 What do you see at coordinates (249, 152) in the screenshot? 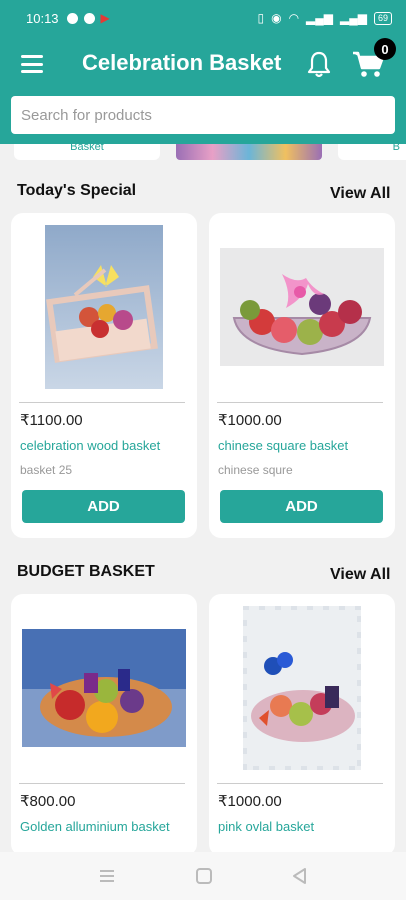
I see `category-image` at bounding box center [249, 152].